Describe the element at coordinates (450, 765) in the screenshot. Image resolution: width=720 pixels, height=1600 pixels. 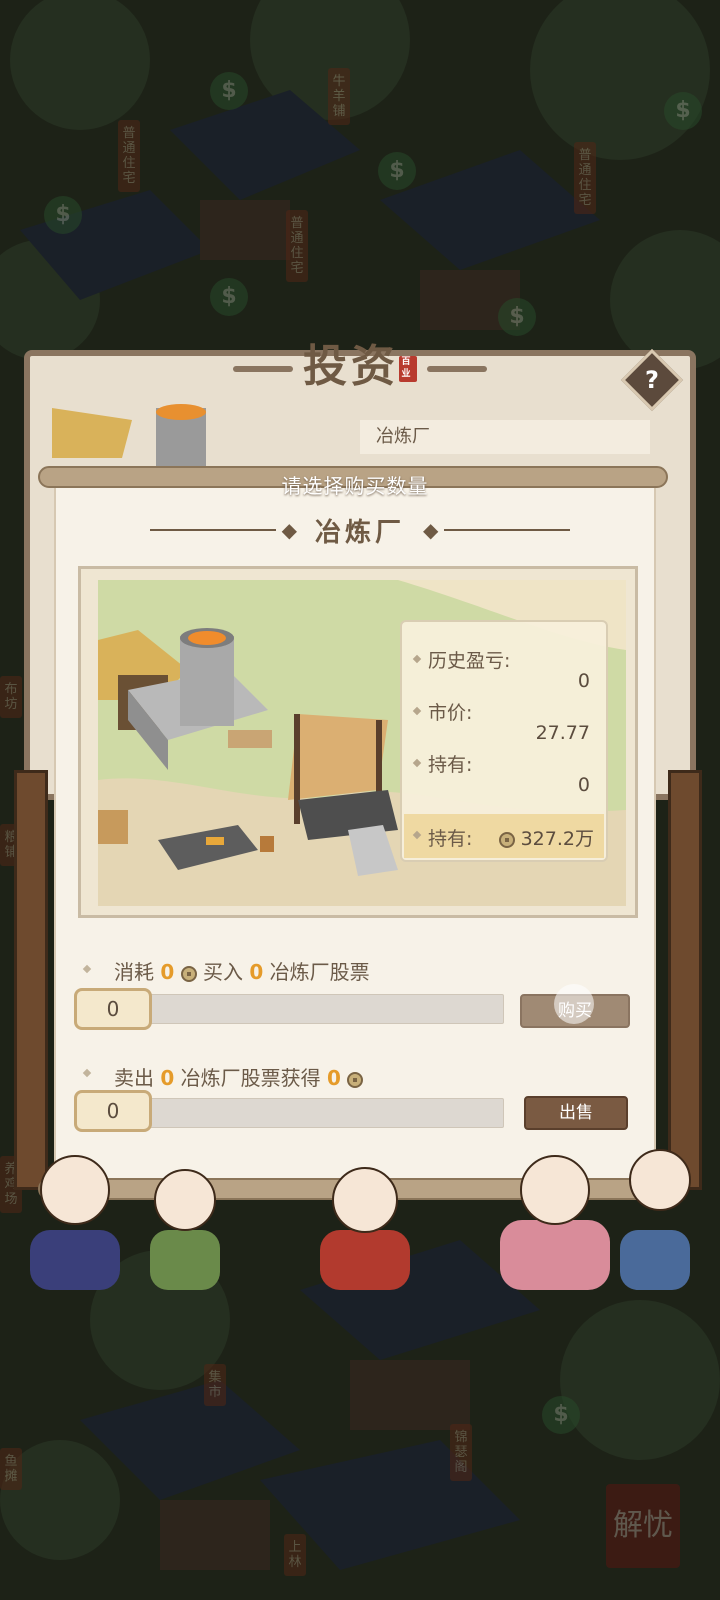
I see `holding-label: 持有:` at that location.